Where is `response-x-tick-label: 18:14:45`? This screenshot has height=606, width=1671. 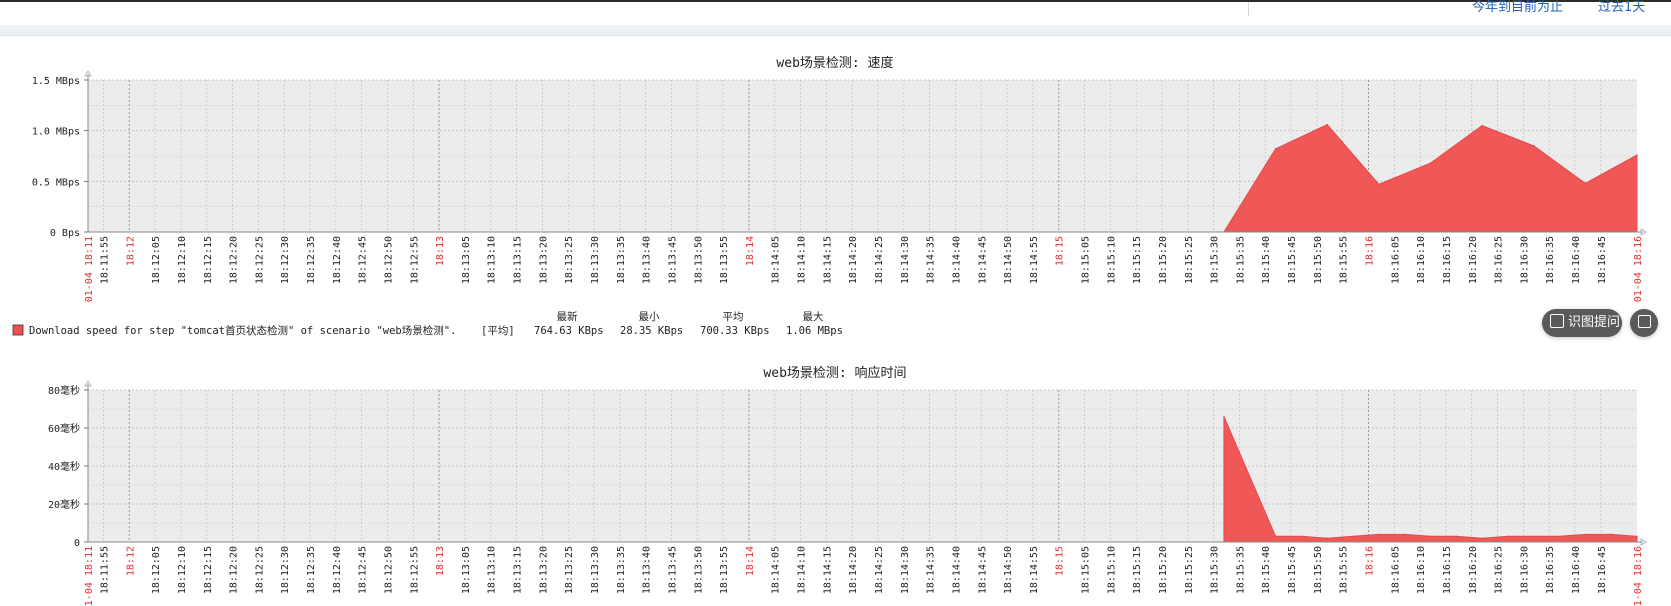 response-x-tick-label: 18:14:45 is located at coordinates (982, 570).